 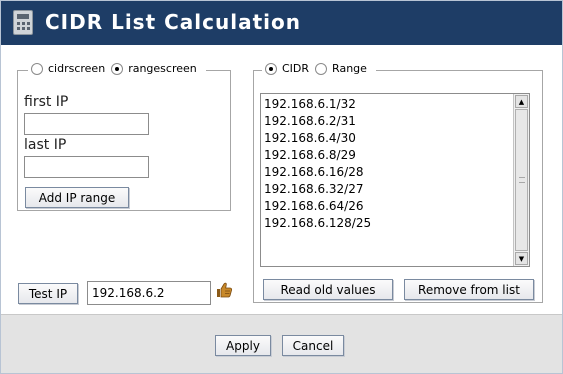 I want to click on title-bar: CIDR List Calculation, so click(x=281, y=23).